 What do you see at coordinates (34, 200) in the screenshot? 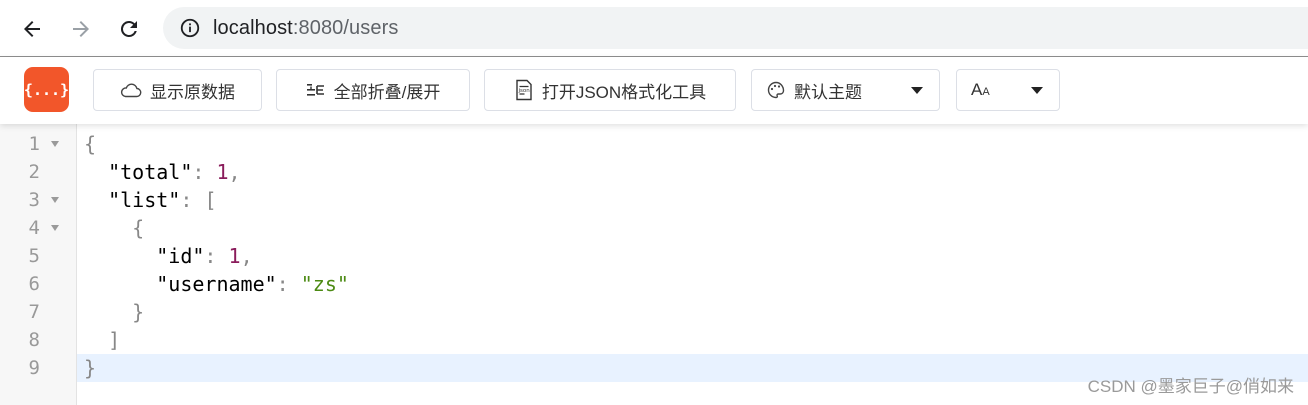
I see `line-number: 3` at bounding box center [34, 200].